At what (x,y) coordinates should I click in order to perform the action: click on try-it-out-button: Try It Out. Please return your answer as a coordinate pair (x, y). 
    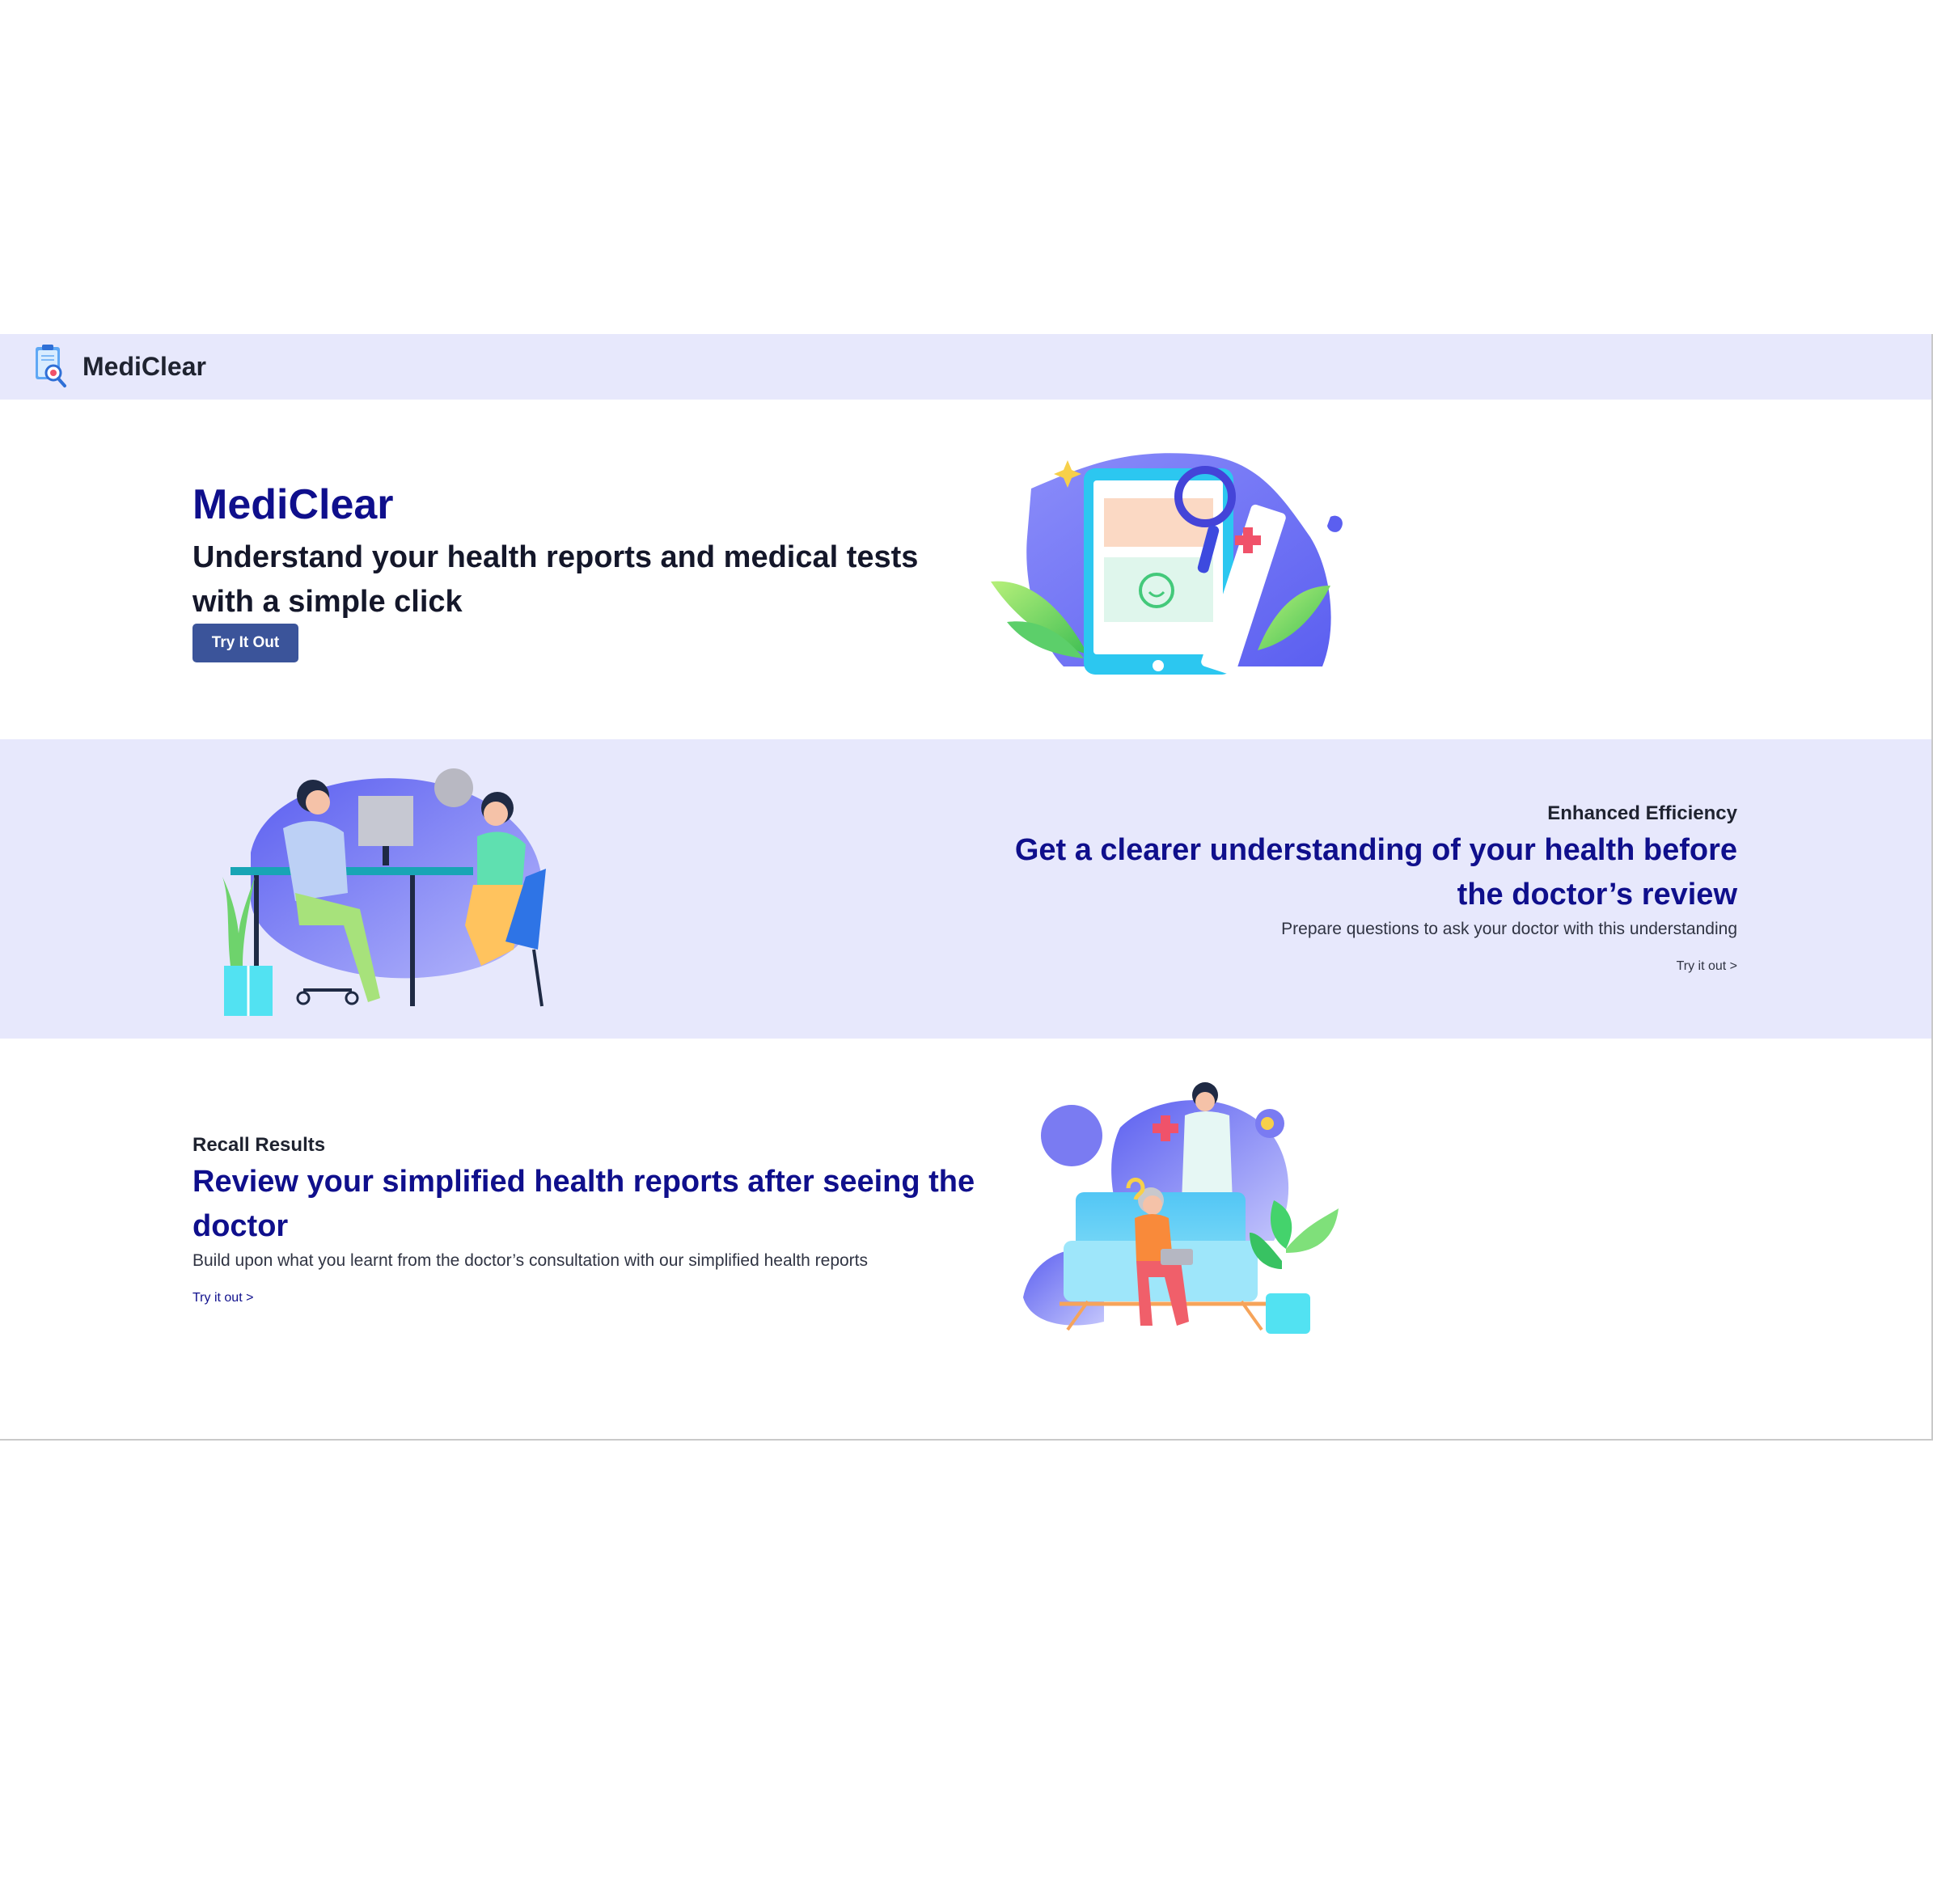
    Looking at the image, I should click on (245, 643).